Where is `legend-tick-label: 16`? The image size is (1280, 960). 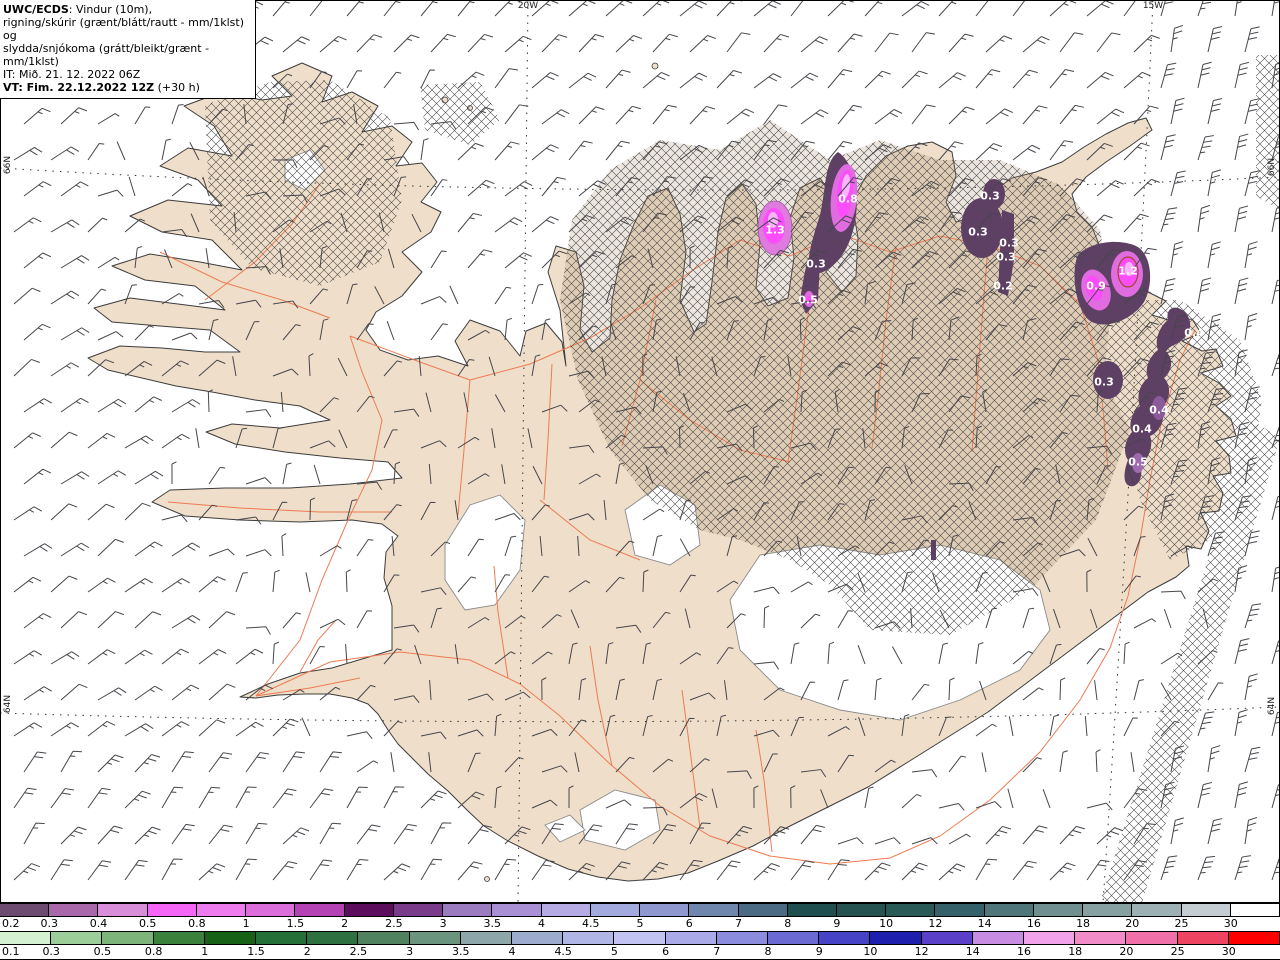
legend-tick-label: 16 is located at coordinates (1024, 951).